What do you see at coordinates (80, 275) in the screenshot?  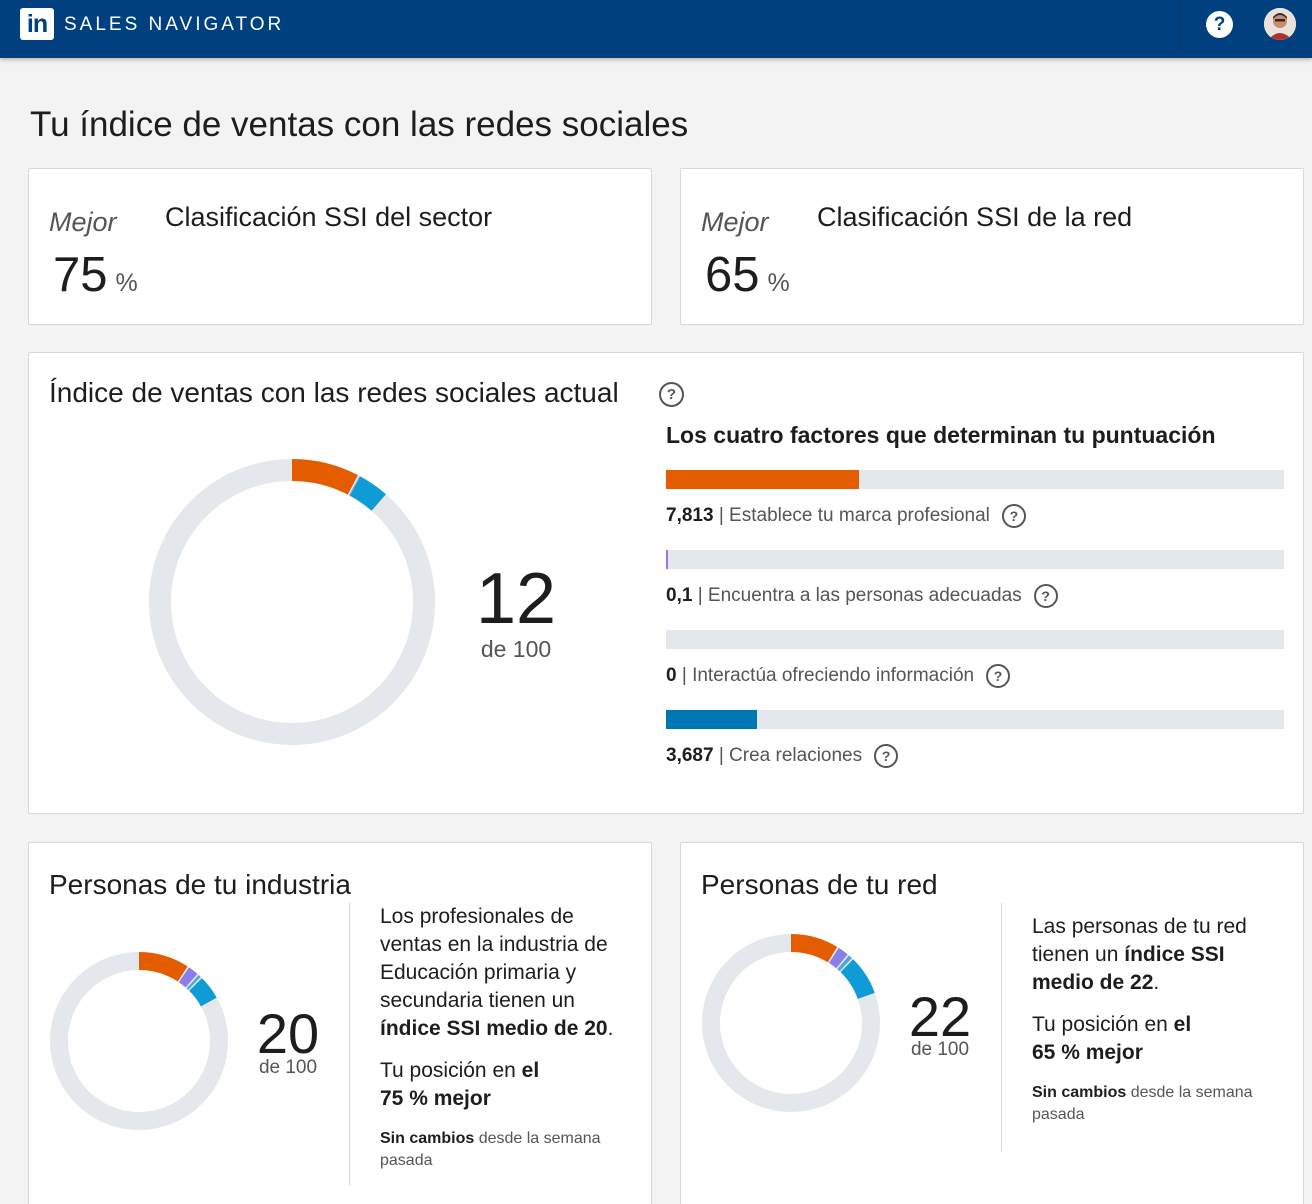 I see `rank-number: 75` at bounding box center [80, 275].